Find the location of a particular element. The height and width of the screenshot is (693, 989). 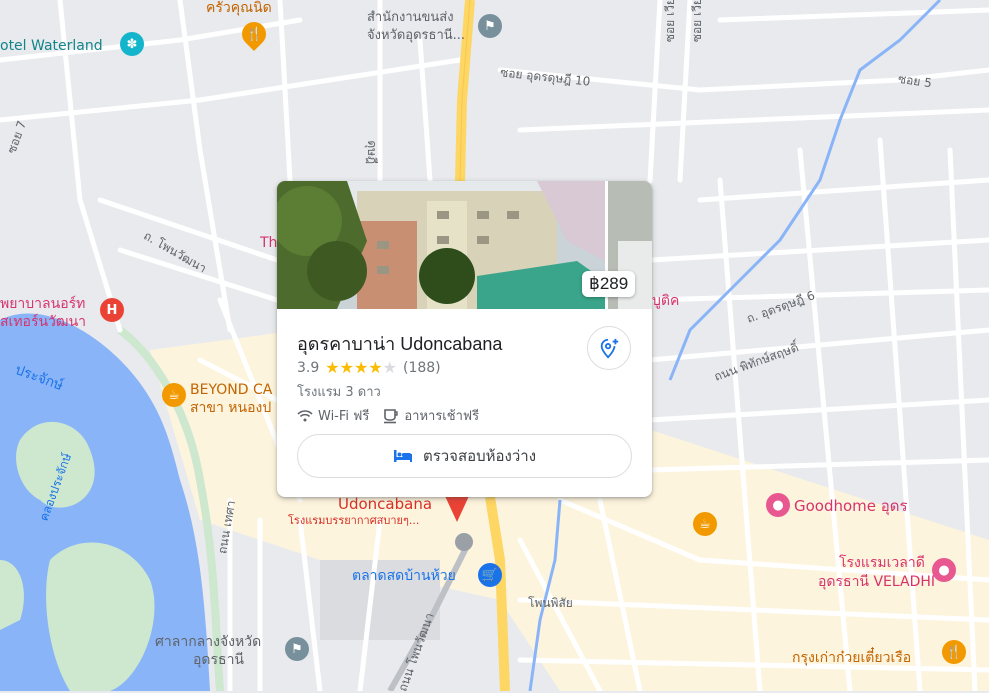

rating-value: 3.9 is located at coordinates (308, 368).